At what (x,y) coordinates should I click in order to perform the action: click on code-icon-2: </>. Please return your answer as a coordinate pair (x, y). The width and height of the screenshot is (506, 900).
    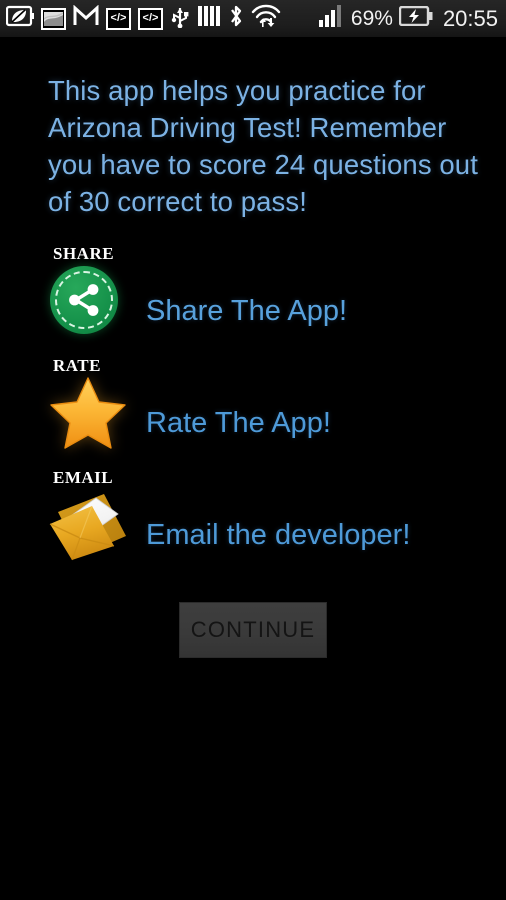
    Looking at the image, I should click on (150, 18).